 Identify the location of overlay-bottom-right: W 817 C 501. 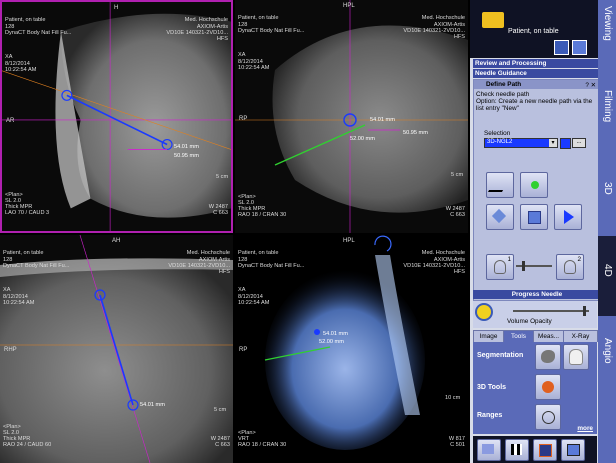
(456, 442).